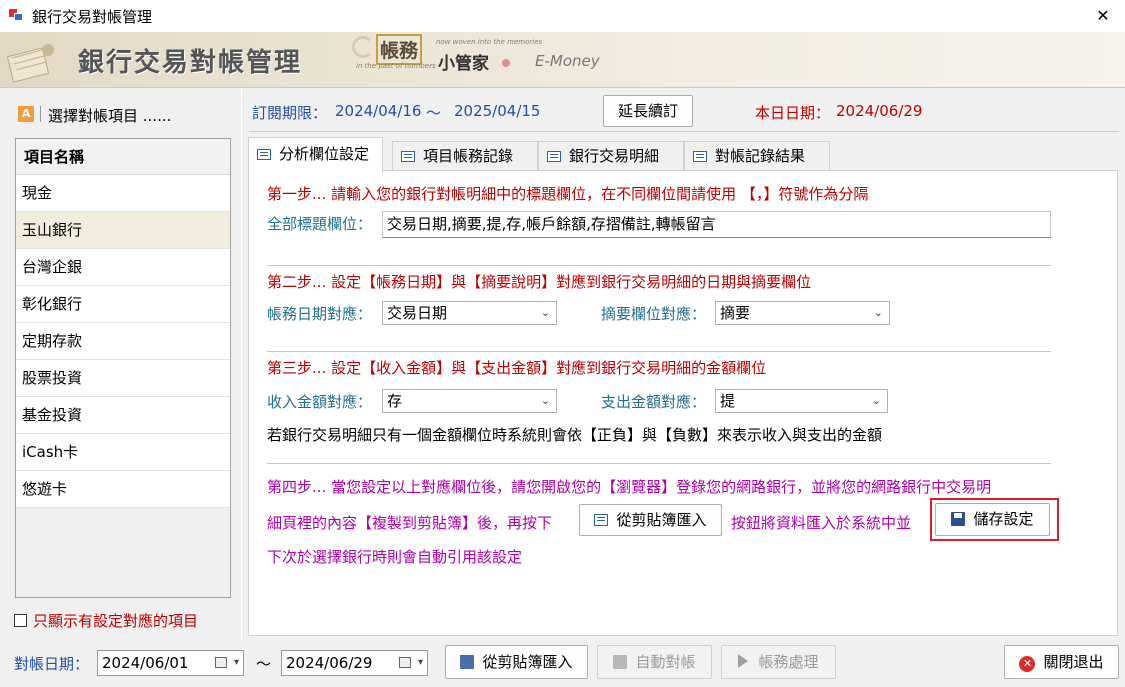  I want to click on summary-mapping-select: 摘要 ⌄, so click(802, 313).